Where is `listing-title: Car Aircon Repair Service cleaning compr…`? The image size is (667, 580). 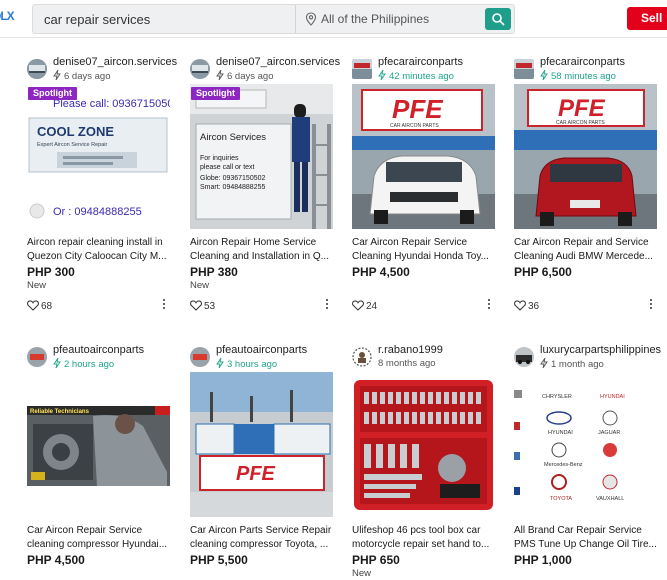
listing-title: Car Aircon Repair Service cleaning compr… is located at coordinates (99, 538).